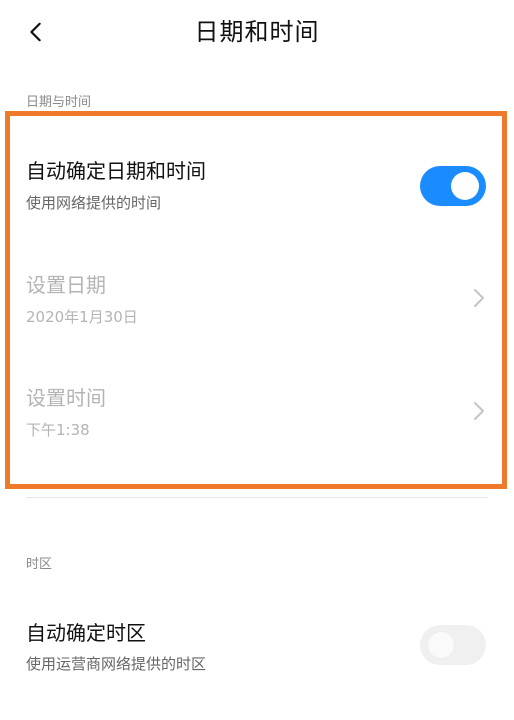  Describe the element at coordinates (94, 203) in the screenshot. I see `row-subtitle: 使用网络提供的时间` at that location.